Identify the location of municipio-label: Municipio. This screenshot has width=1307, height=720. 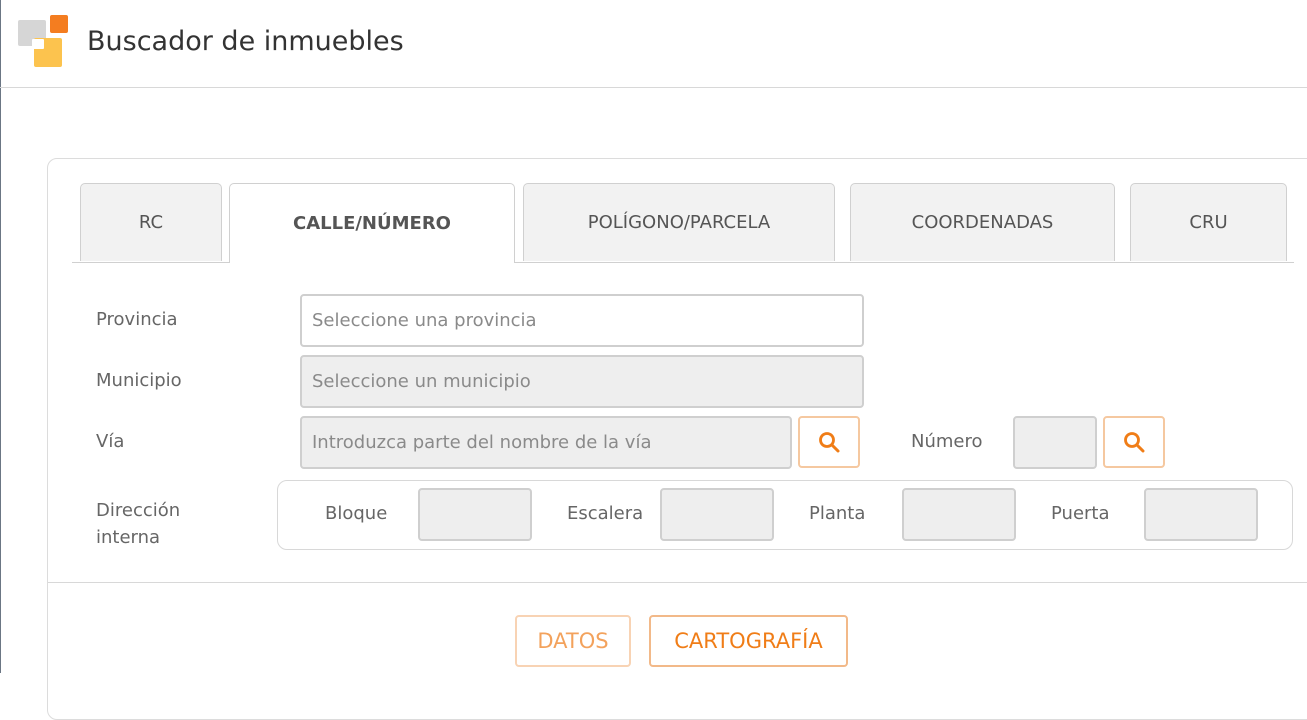
(139, 380).